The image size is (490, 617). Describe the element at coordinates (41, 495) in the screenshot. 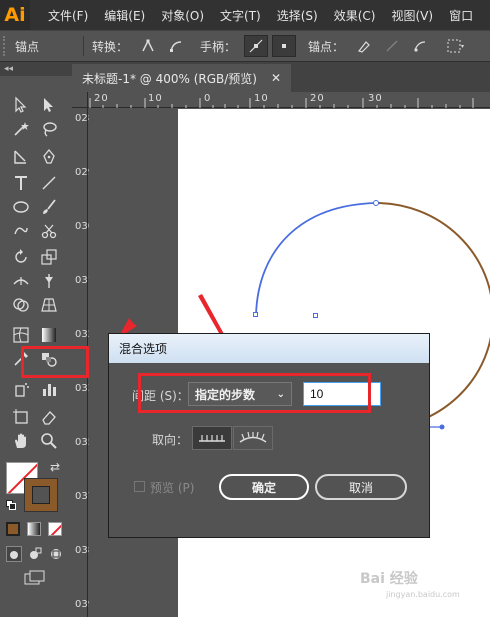

I see `stroke-swatch` at that location.